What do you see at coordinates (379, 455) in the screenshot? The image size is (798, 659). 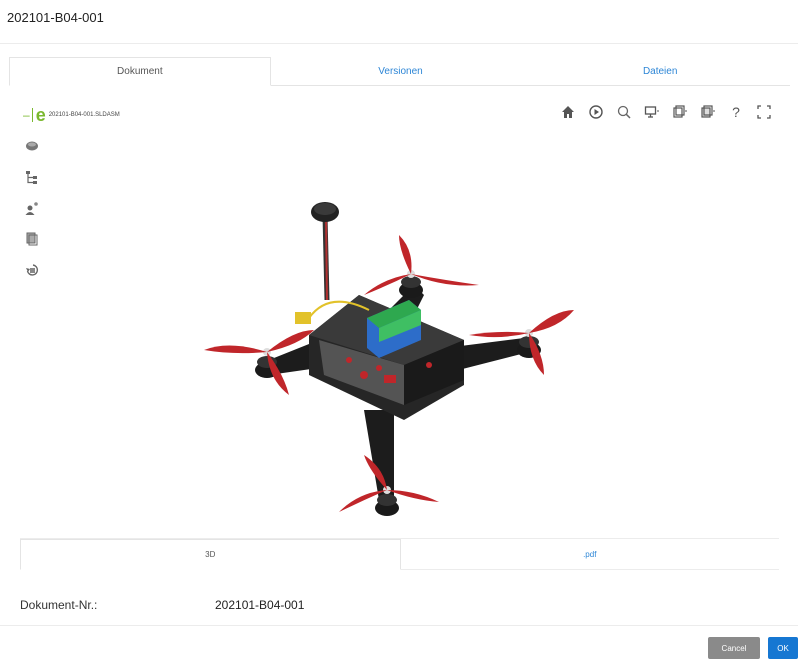 I see `arm-front` at bounding box center [379, 455].